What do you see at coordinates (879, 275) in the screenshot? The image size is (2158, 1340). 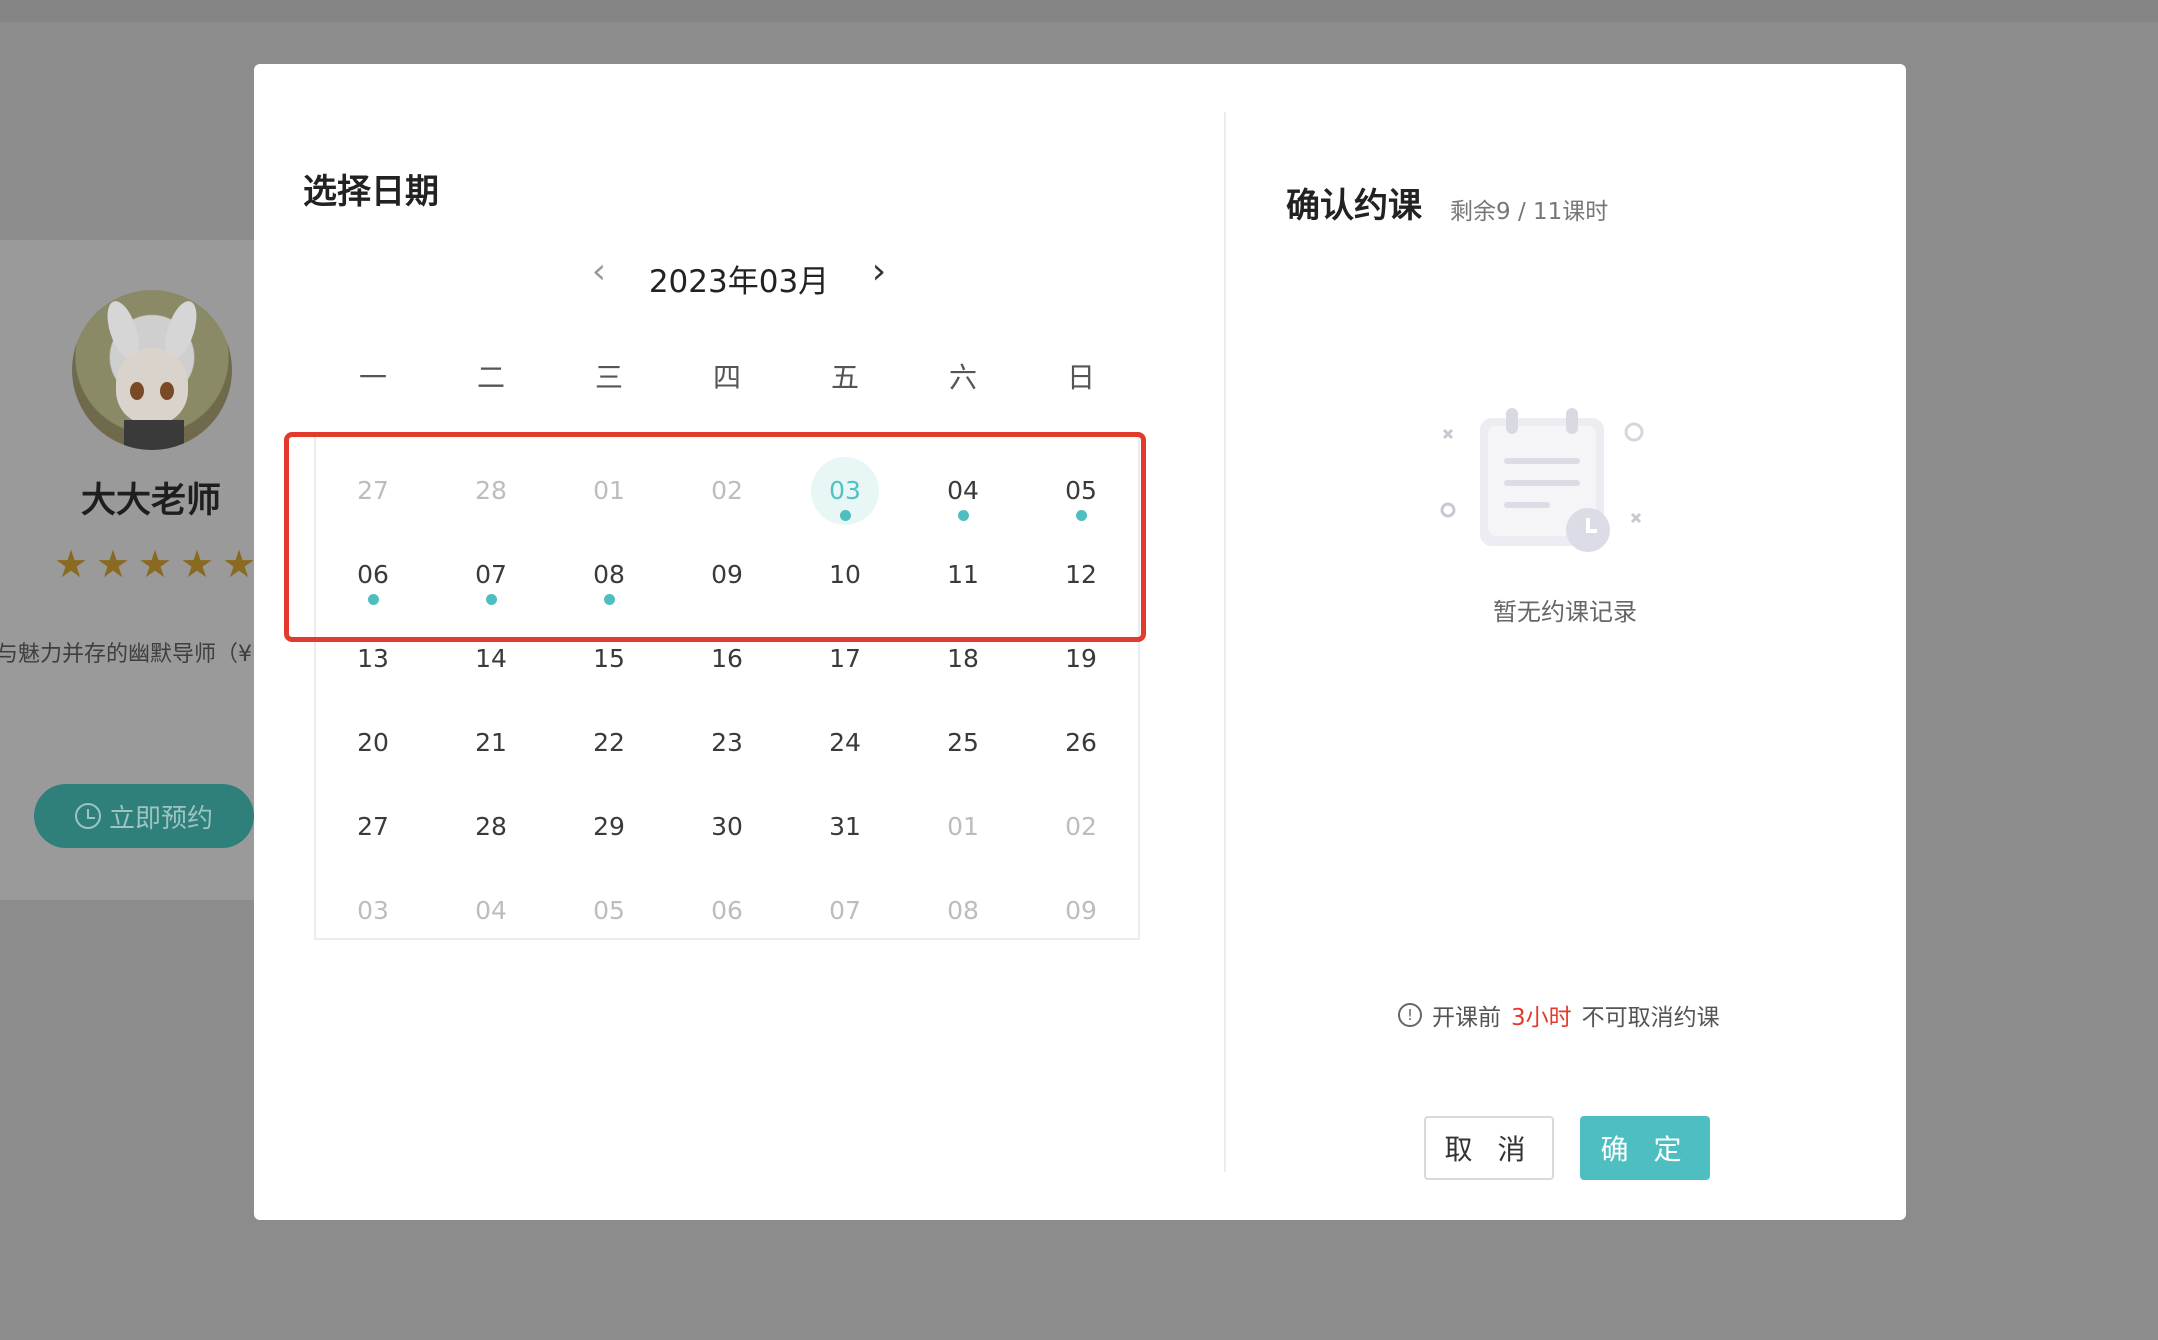 I see `chevron-right-icon: ›` at bounding box center [879, 275].